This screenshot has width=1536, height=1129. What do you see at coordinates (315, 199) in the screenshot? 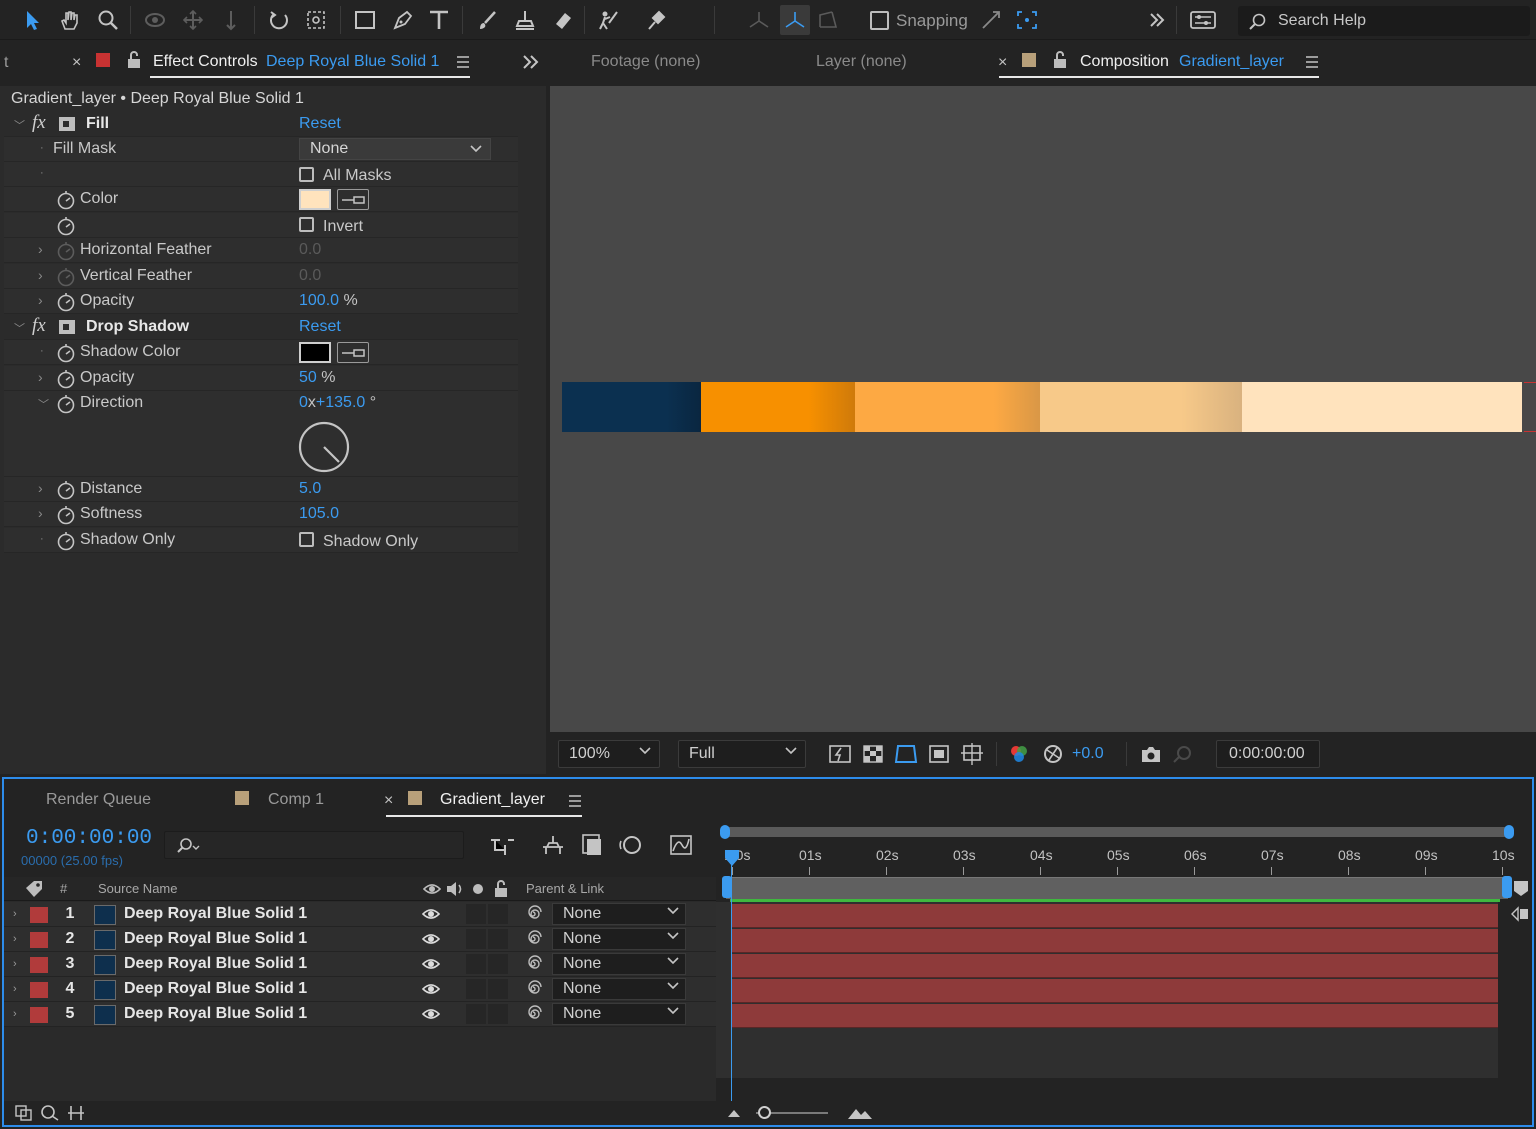
I see `fill-color-swatch` at bounding box center [315, 199].